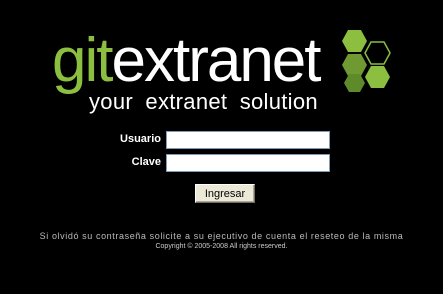 This screenshot has height=294, width=443. I want to click on hexagon-cluster-icon, so click(366, 61).